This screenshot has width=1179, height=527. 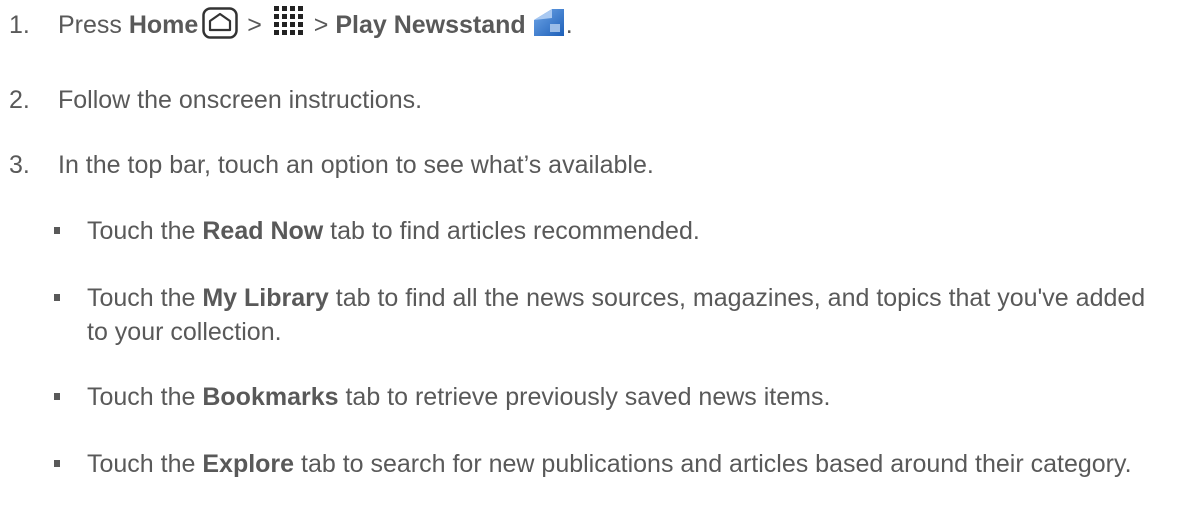 I want to click on step-number: 2., so click(x=19, y=100).